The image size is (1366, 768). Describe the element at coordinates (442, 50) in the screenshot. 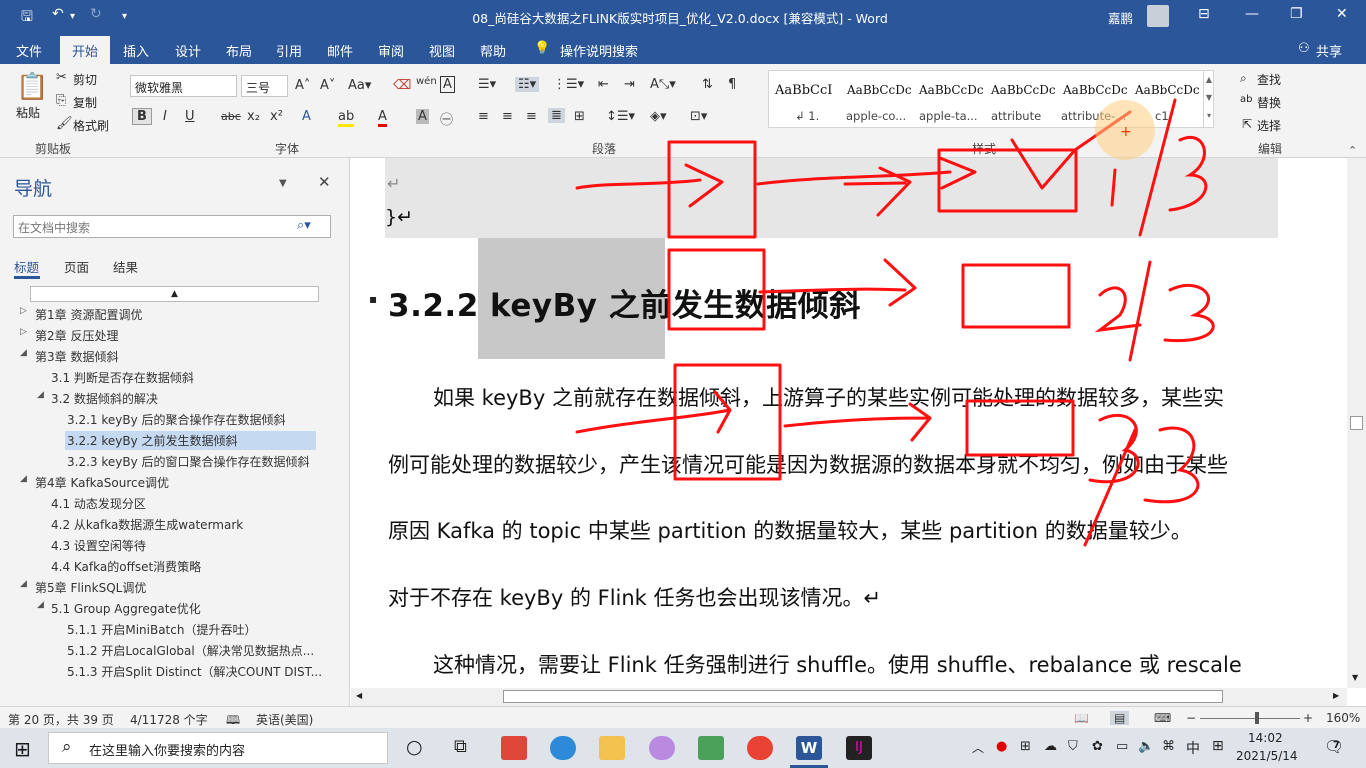

I see `tab-view: 视图` at that location.